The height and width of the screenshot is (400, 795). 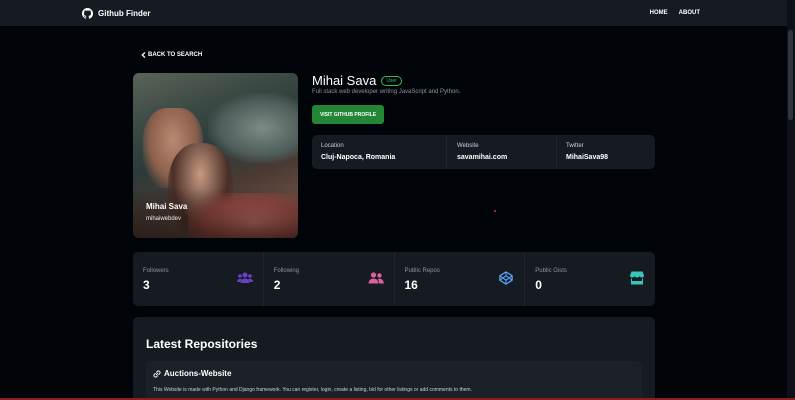 What do you see at coordinates (391, 80) in the screenshot?
I see `user-type-badge: User` at bounding box center [391, 80].